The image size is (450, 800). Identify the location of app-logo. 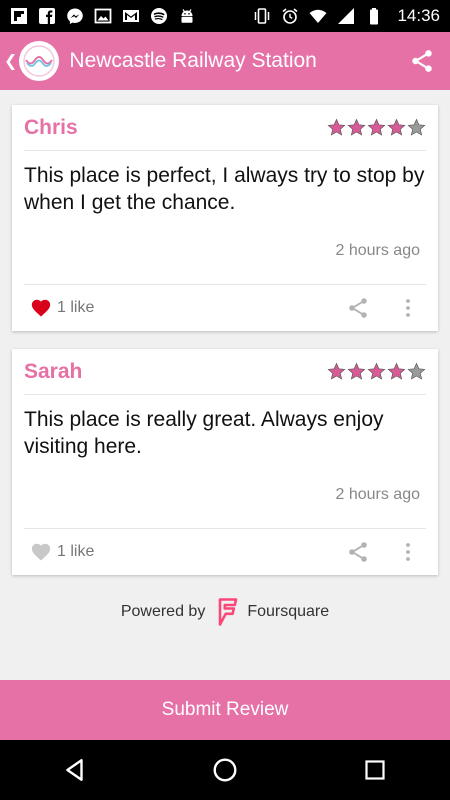
(39, 61).